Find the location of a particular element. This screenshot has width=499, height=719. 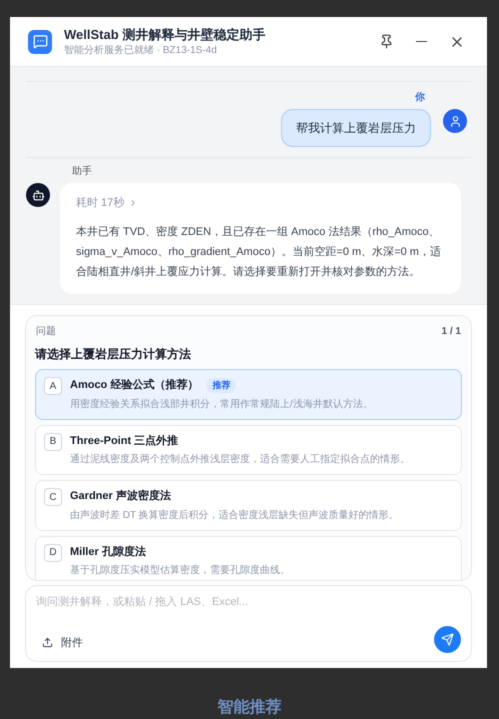

option-description: 用密度经验关系拟合浅部井积分，常用作常规陆上/浅海井默认方法。 is located at coordinates (221, 405).